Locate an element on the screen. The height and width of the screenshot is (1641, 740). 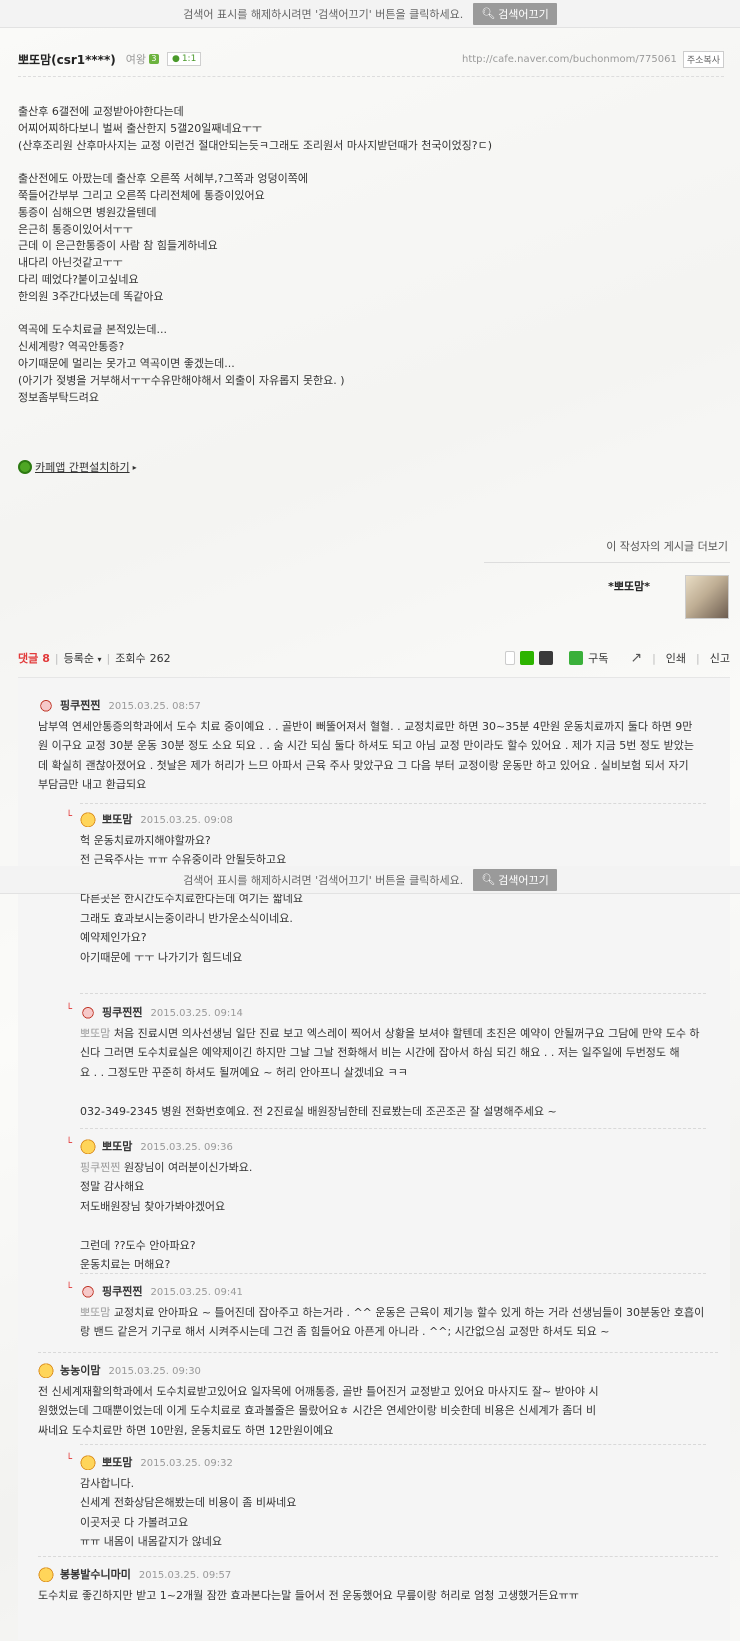
comment-text: 전 근육주사는 ㅠㅠ 수유중이라 안될듯하고요 is located at coordinates (183, 859).